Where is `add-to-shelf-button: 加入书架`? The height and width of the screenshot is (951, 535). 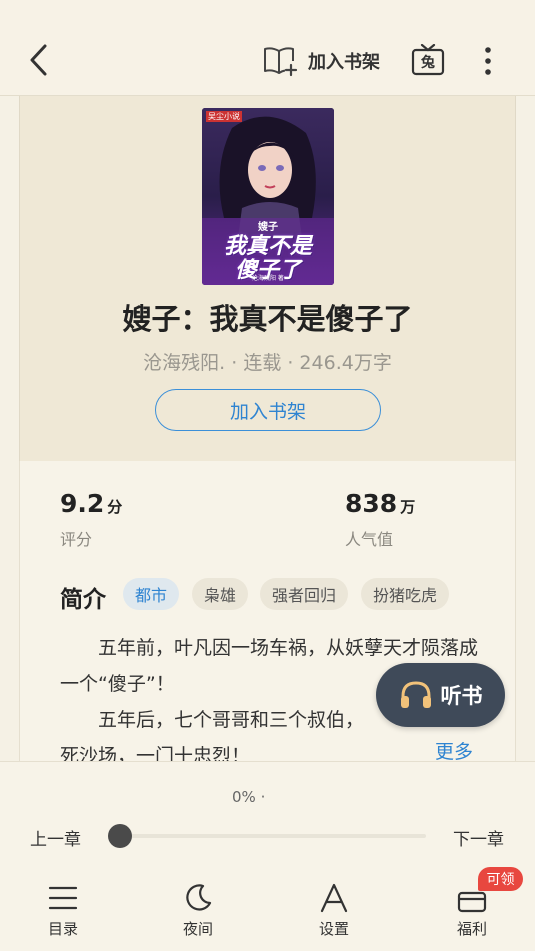
add-to-shelf-button: 加入书架 is located at coordinates (321, 61).